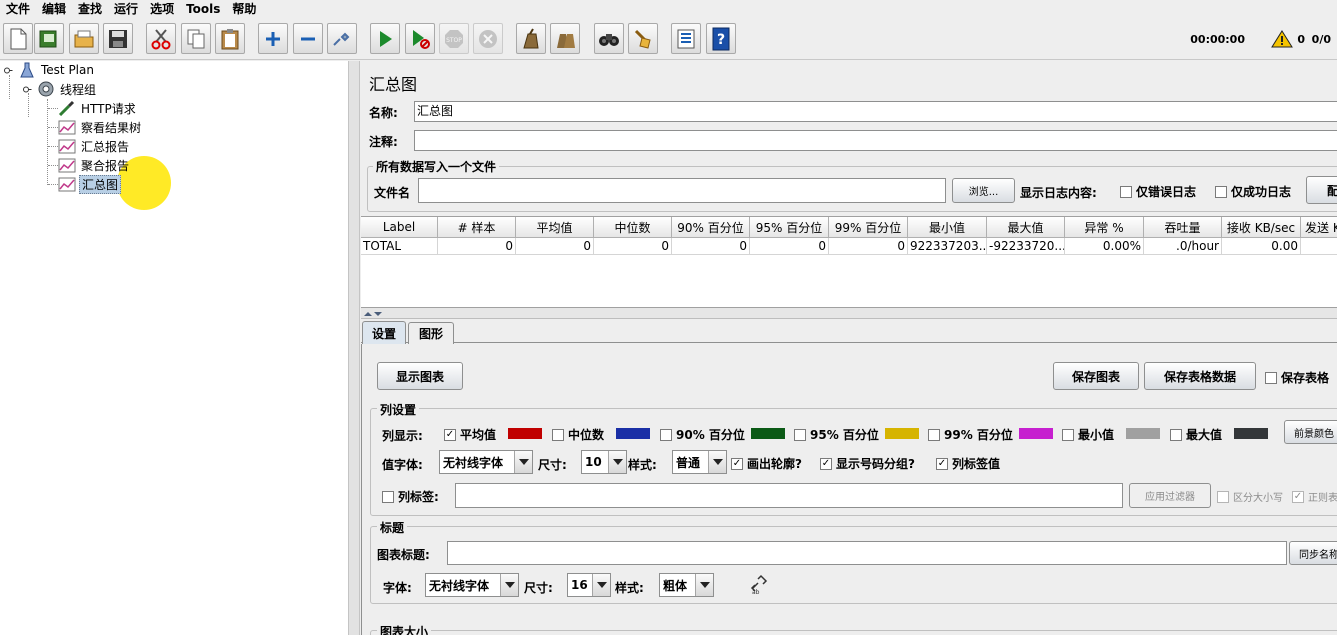 The image size is (1337, 635). I want to click on show-graph-button: 显示图表, so click(420, 376).